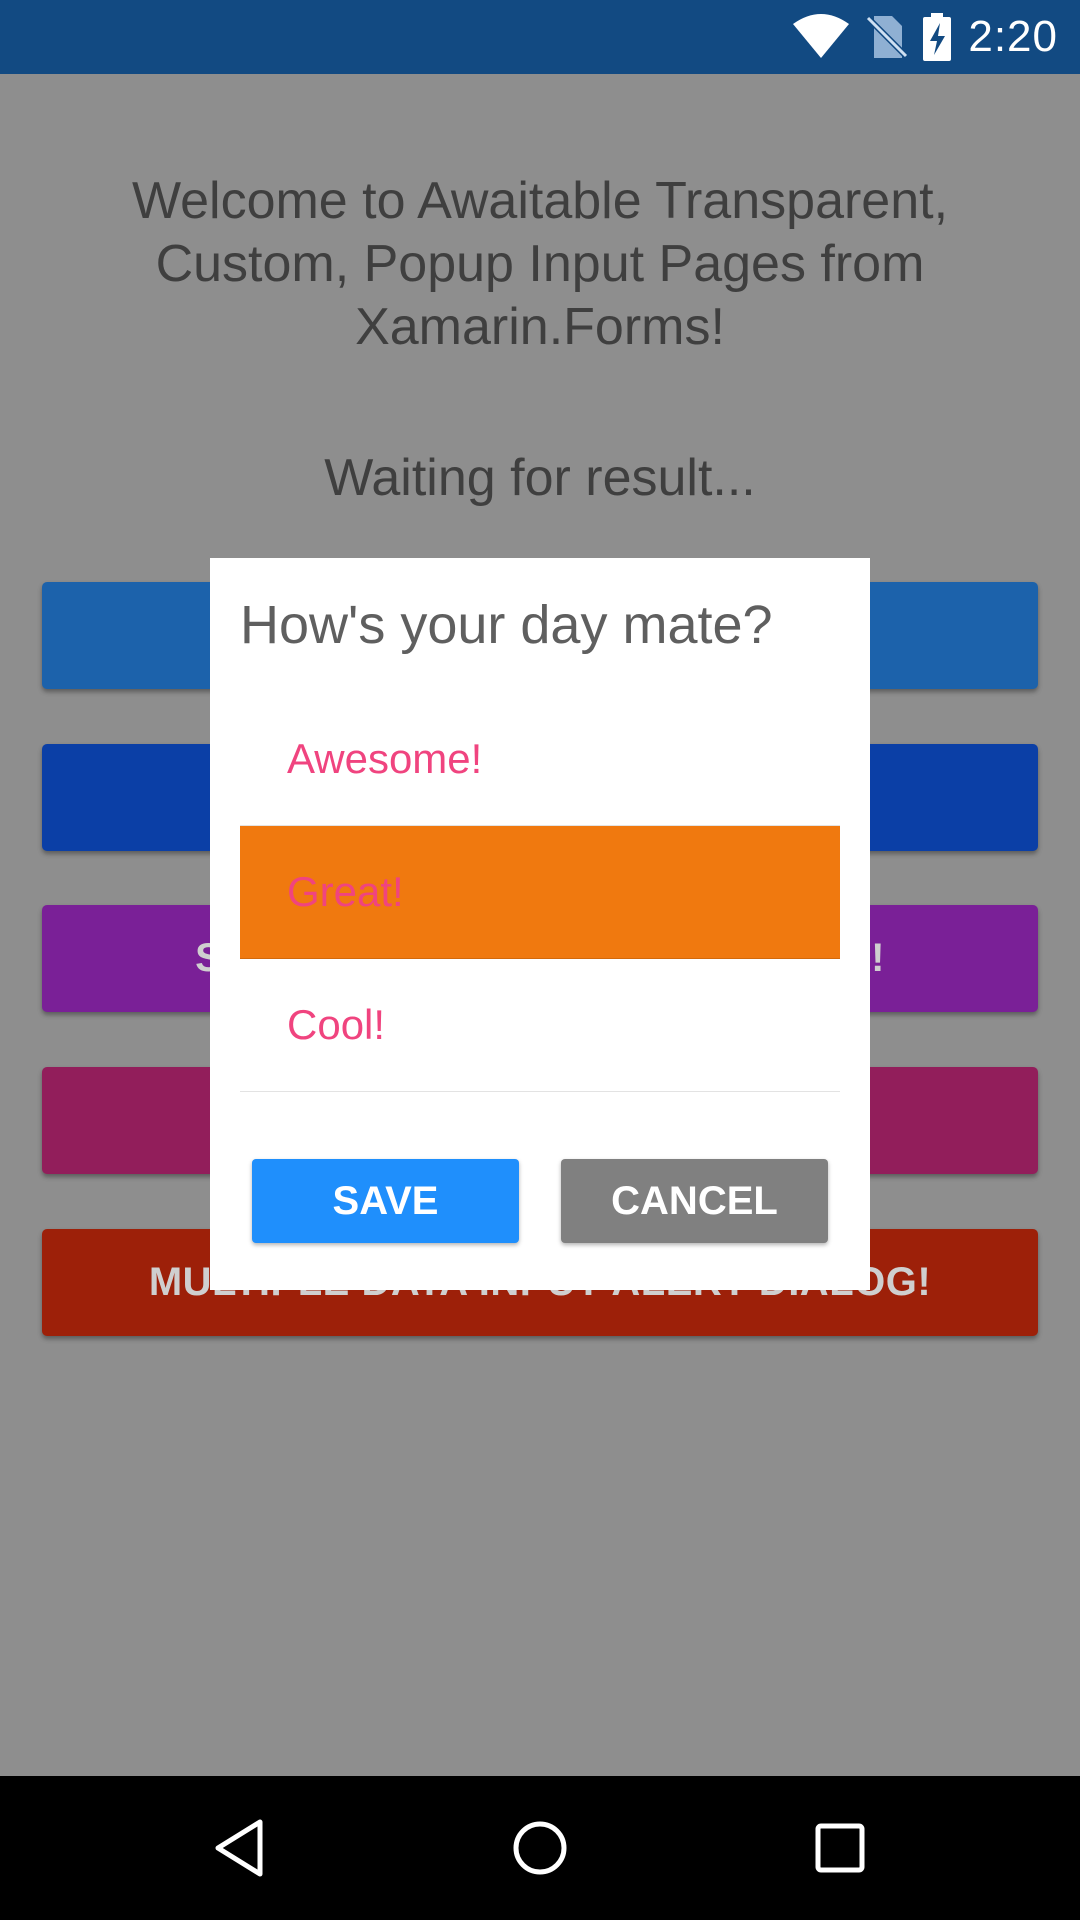 The image size is (1080, 1920). What do you see at coordinates (345, 891) in the screenshot?
I see `option-label: Great!` at bounding box center [345, 891].